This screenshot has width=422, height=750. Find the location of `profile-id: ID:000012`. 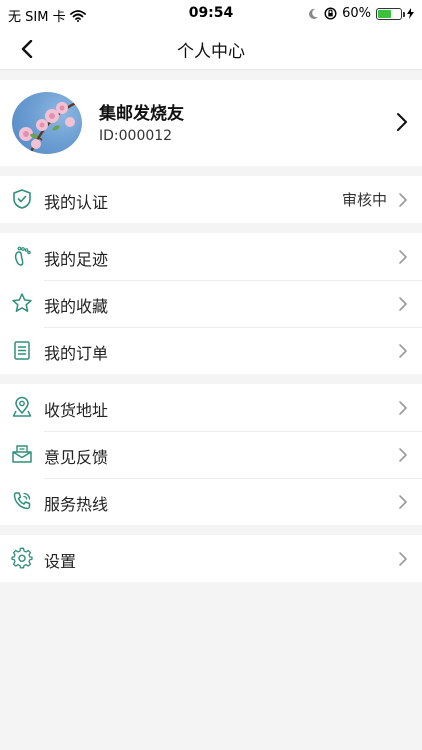

profile-id: ID:000012 is located at coordinates (136, 136).